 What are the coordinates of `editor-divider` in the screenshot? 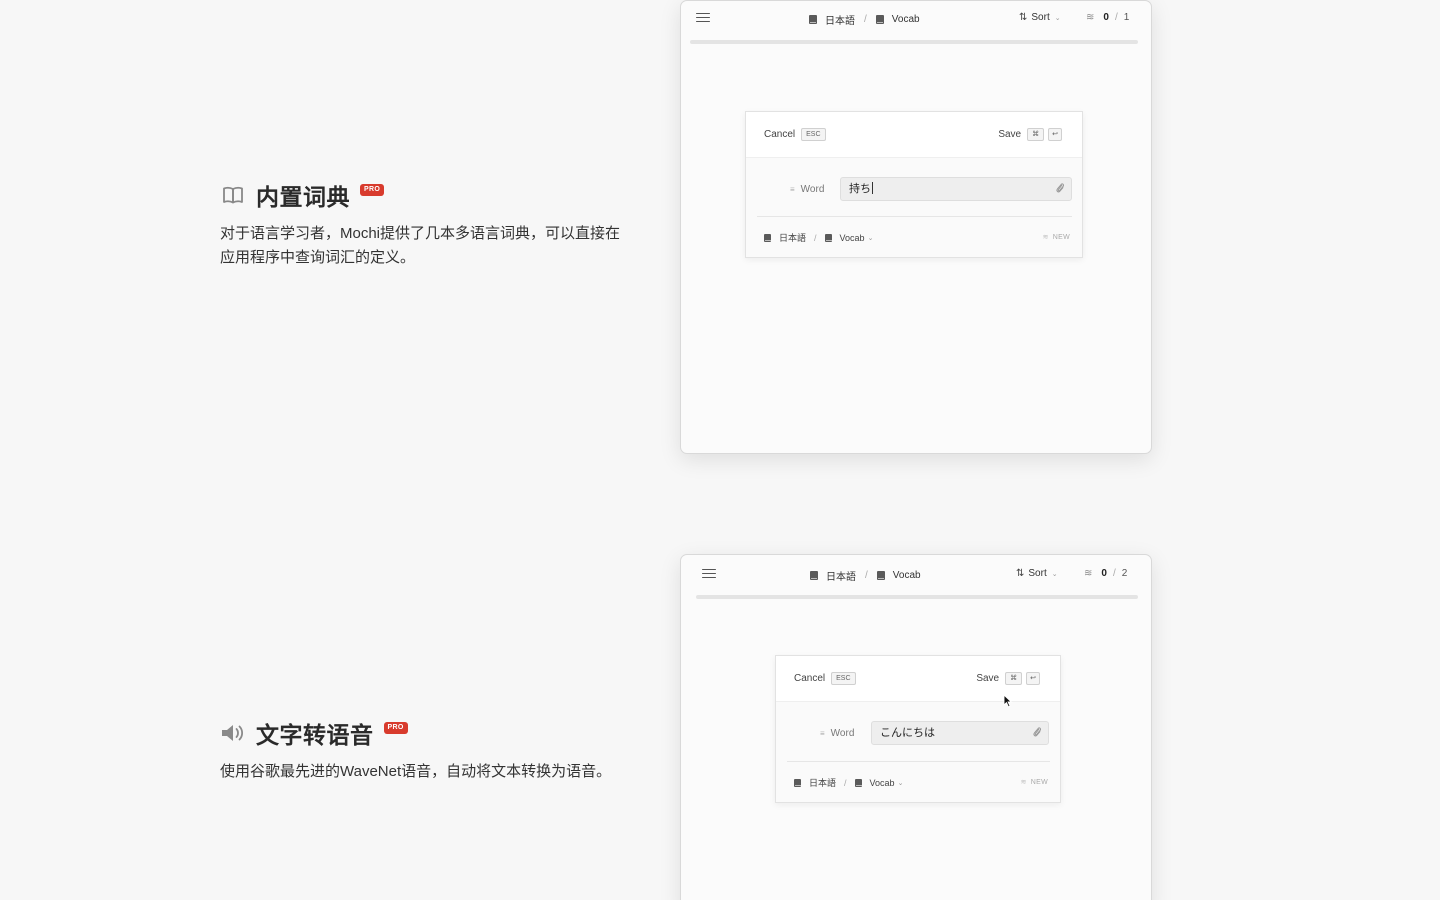 It's located at (918, 761).